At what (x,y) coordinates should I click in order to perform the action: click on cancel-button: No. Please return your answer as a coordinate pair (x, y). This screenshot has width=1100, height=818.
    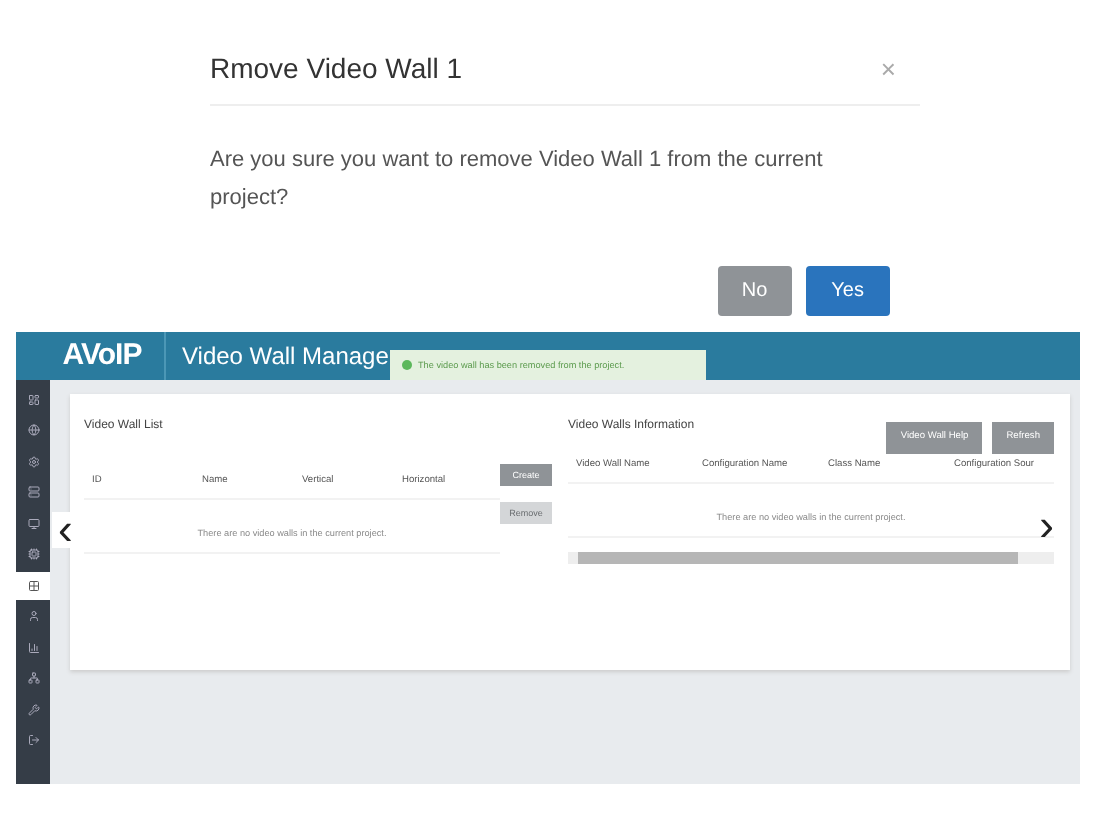
    Looking at the image, I should click on (754, 291).